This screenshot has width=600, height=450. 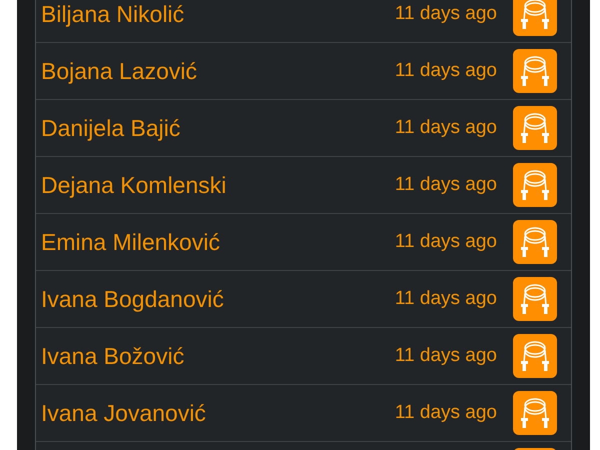 I want to click on person-name: Bojana Lazović, so click(x=119, y=71).